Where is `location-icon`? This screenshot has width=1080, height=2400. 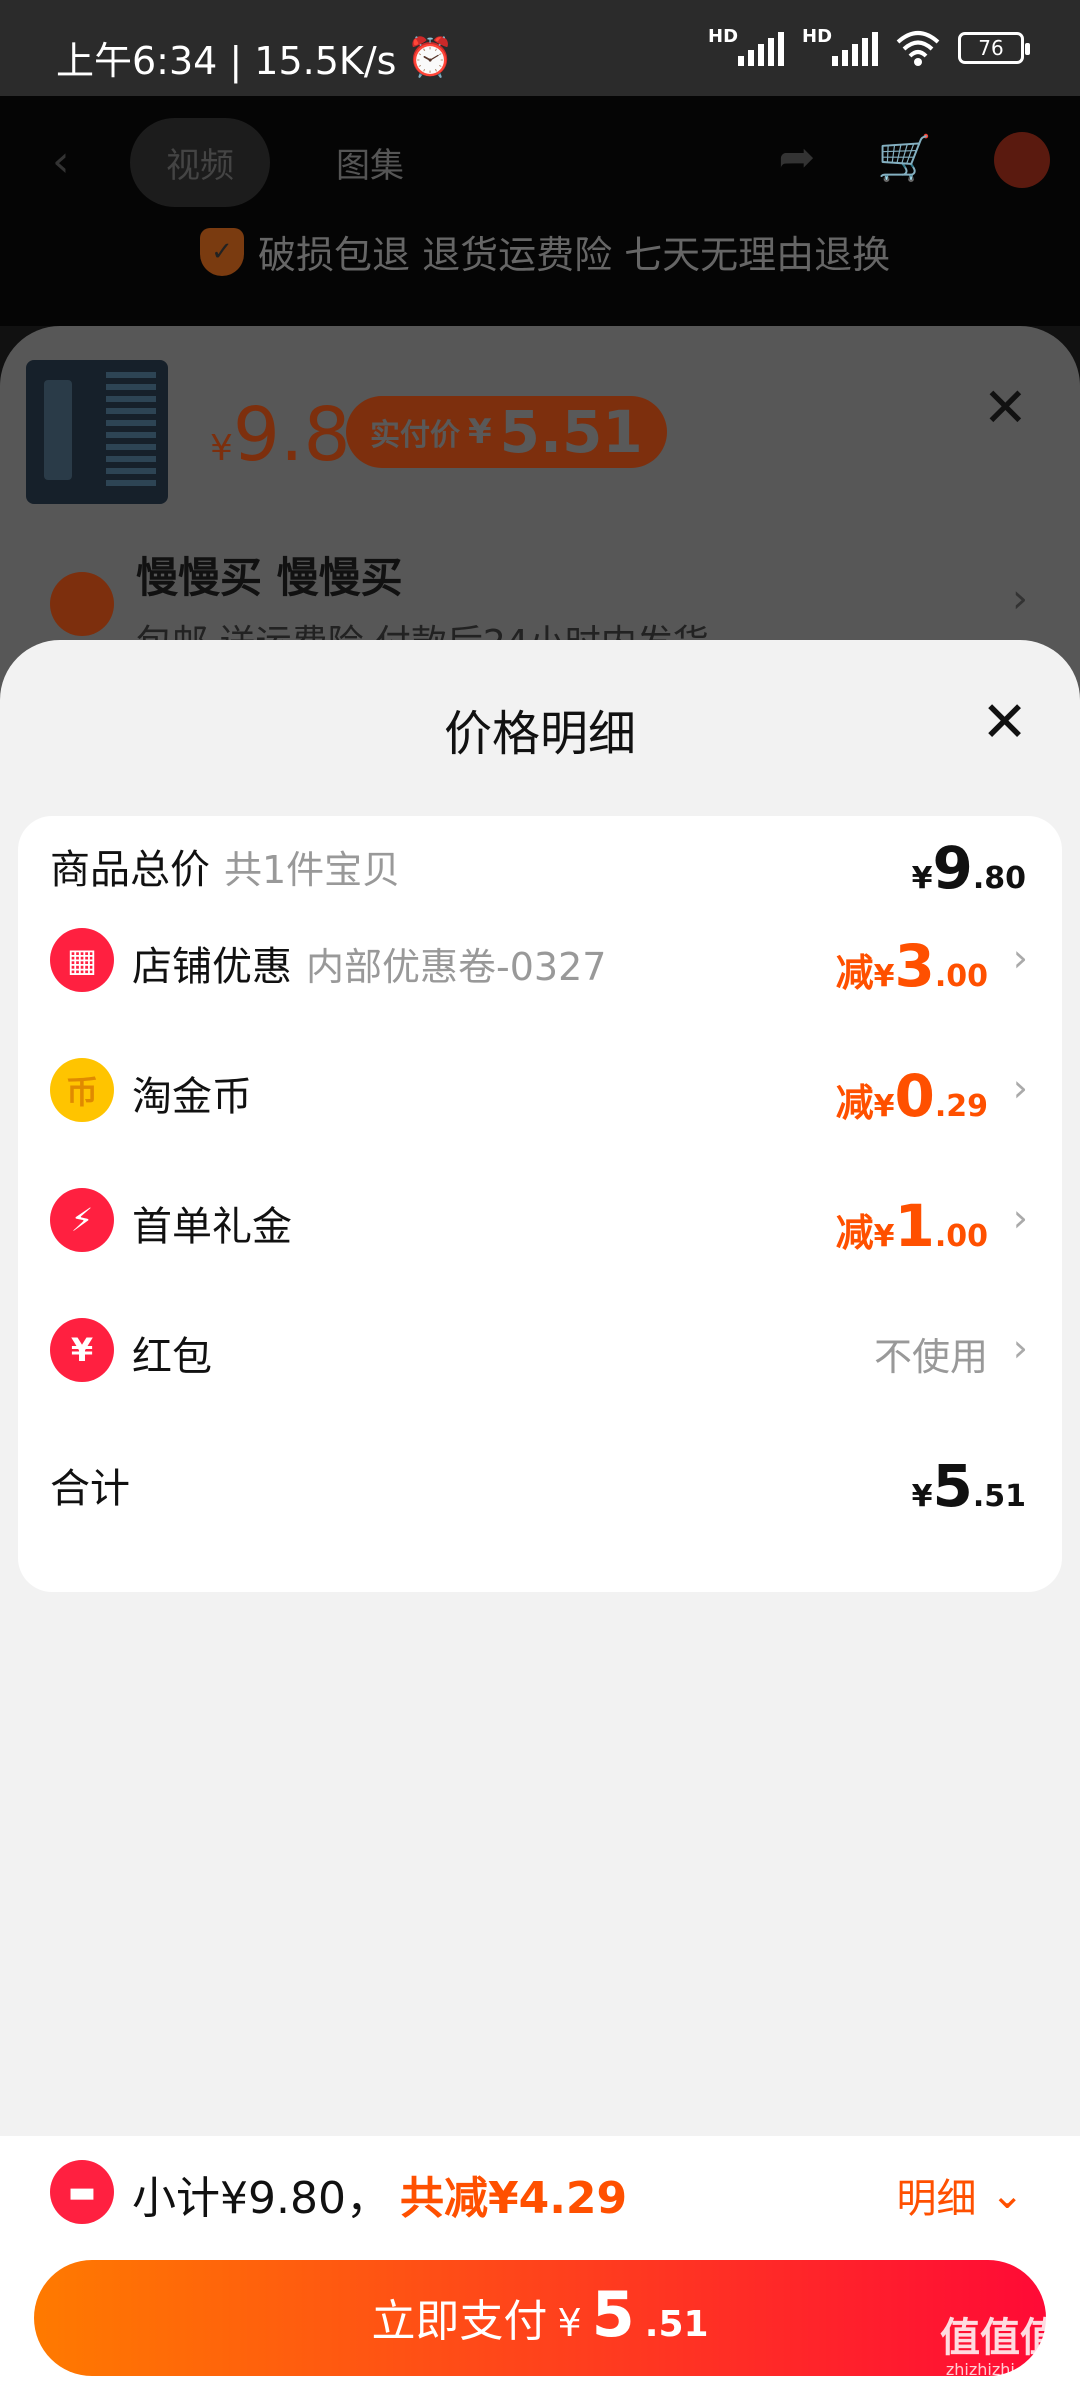 location-icon is located at coordinates (82, 604).